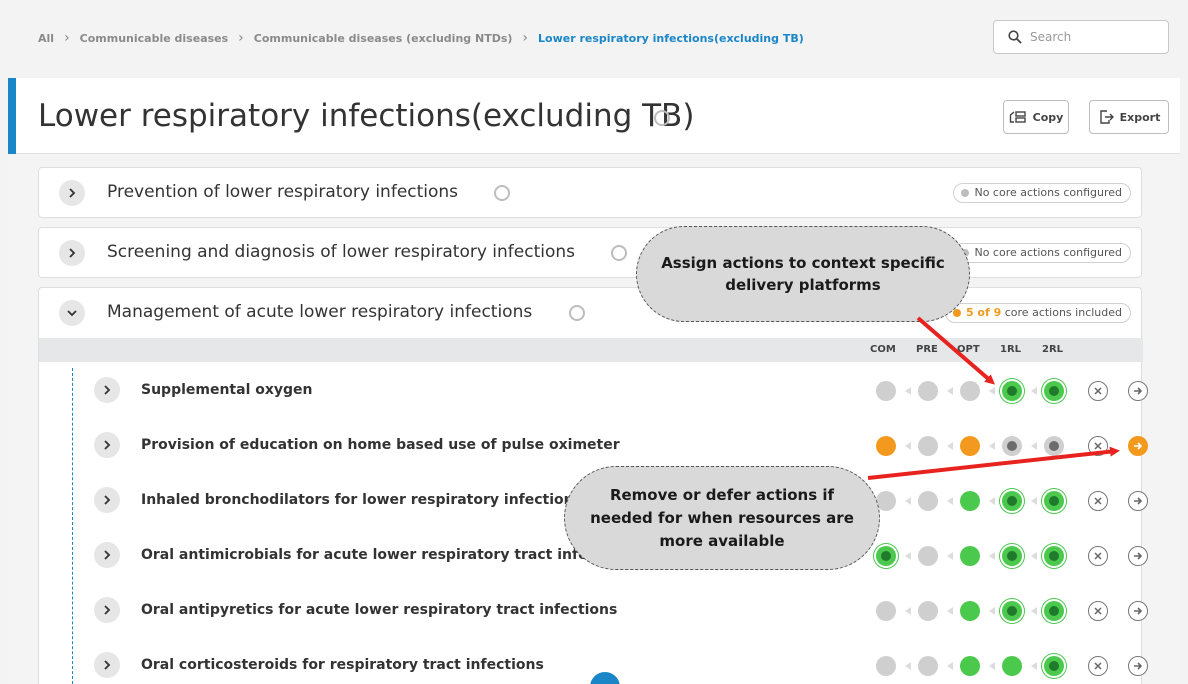  What do you see at coordinates (383, 38) in the screenshot?
I see `breadcrumb-excluding-ntds: Communicable diseases (excluding NTDs)` at bounding box center [383, 38].